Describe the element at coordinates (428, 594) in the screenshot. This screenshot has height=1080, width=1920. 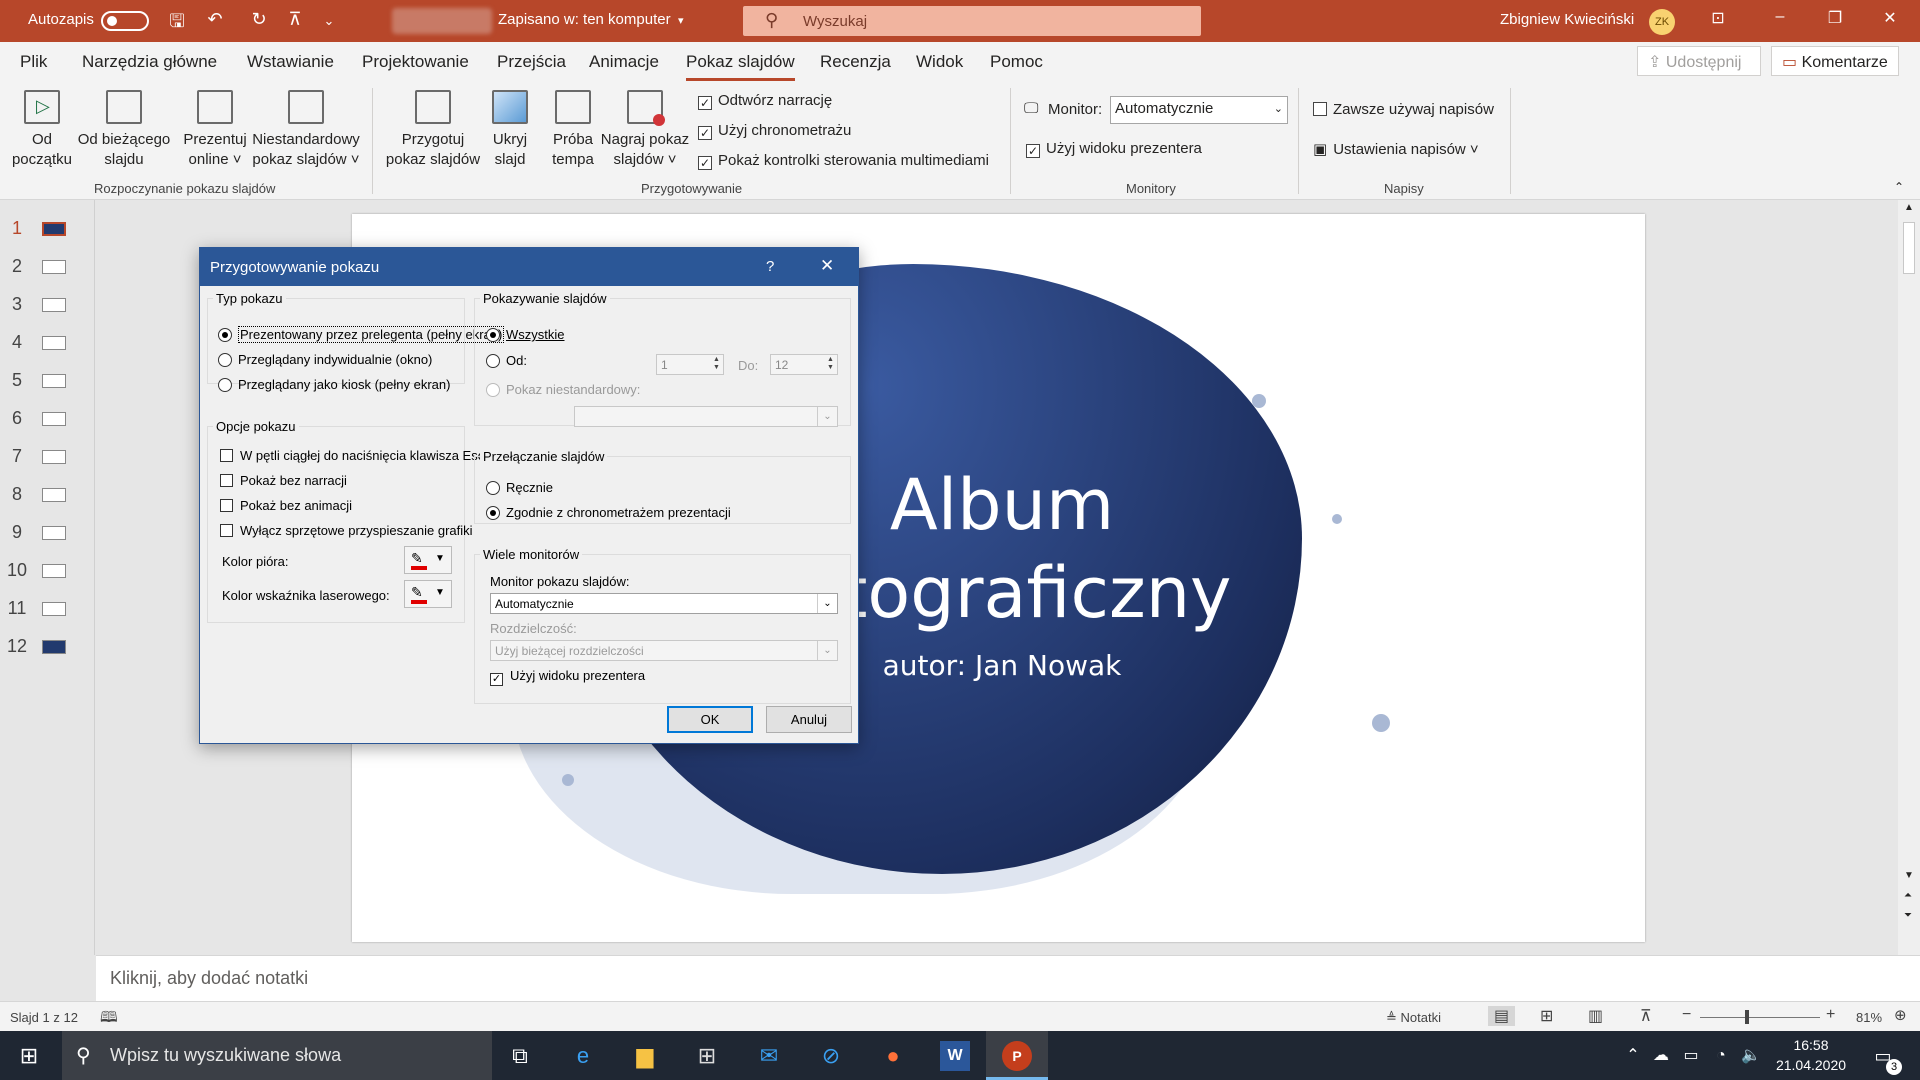
I see `laser-color-picker: ✎ ▼` at that location.